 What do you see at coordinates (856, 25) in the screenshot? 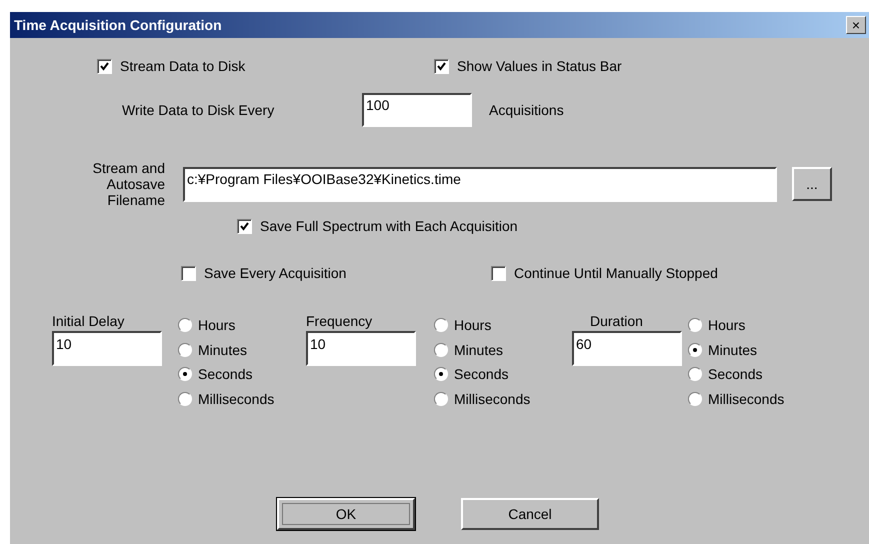
I see `close-button: ×` at bounding box center [856, 25].